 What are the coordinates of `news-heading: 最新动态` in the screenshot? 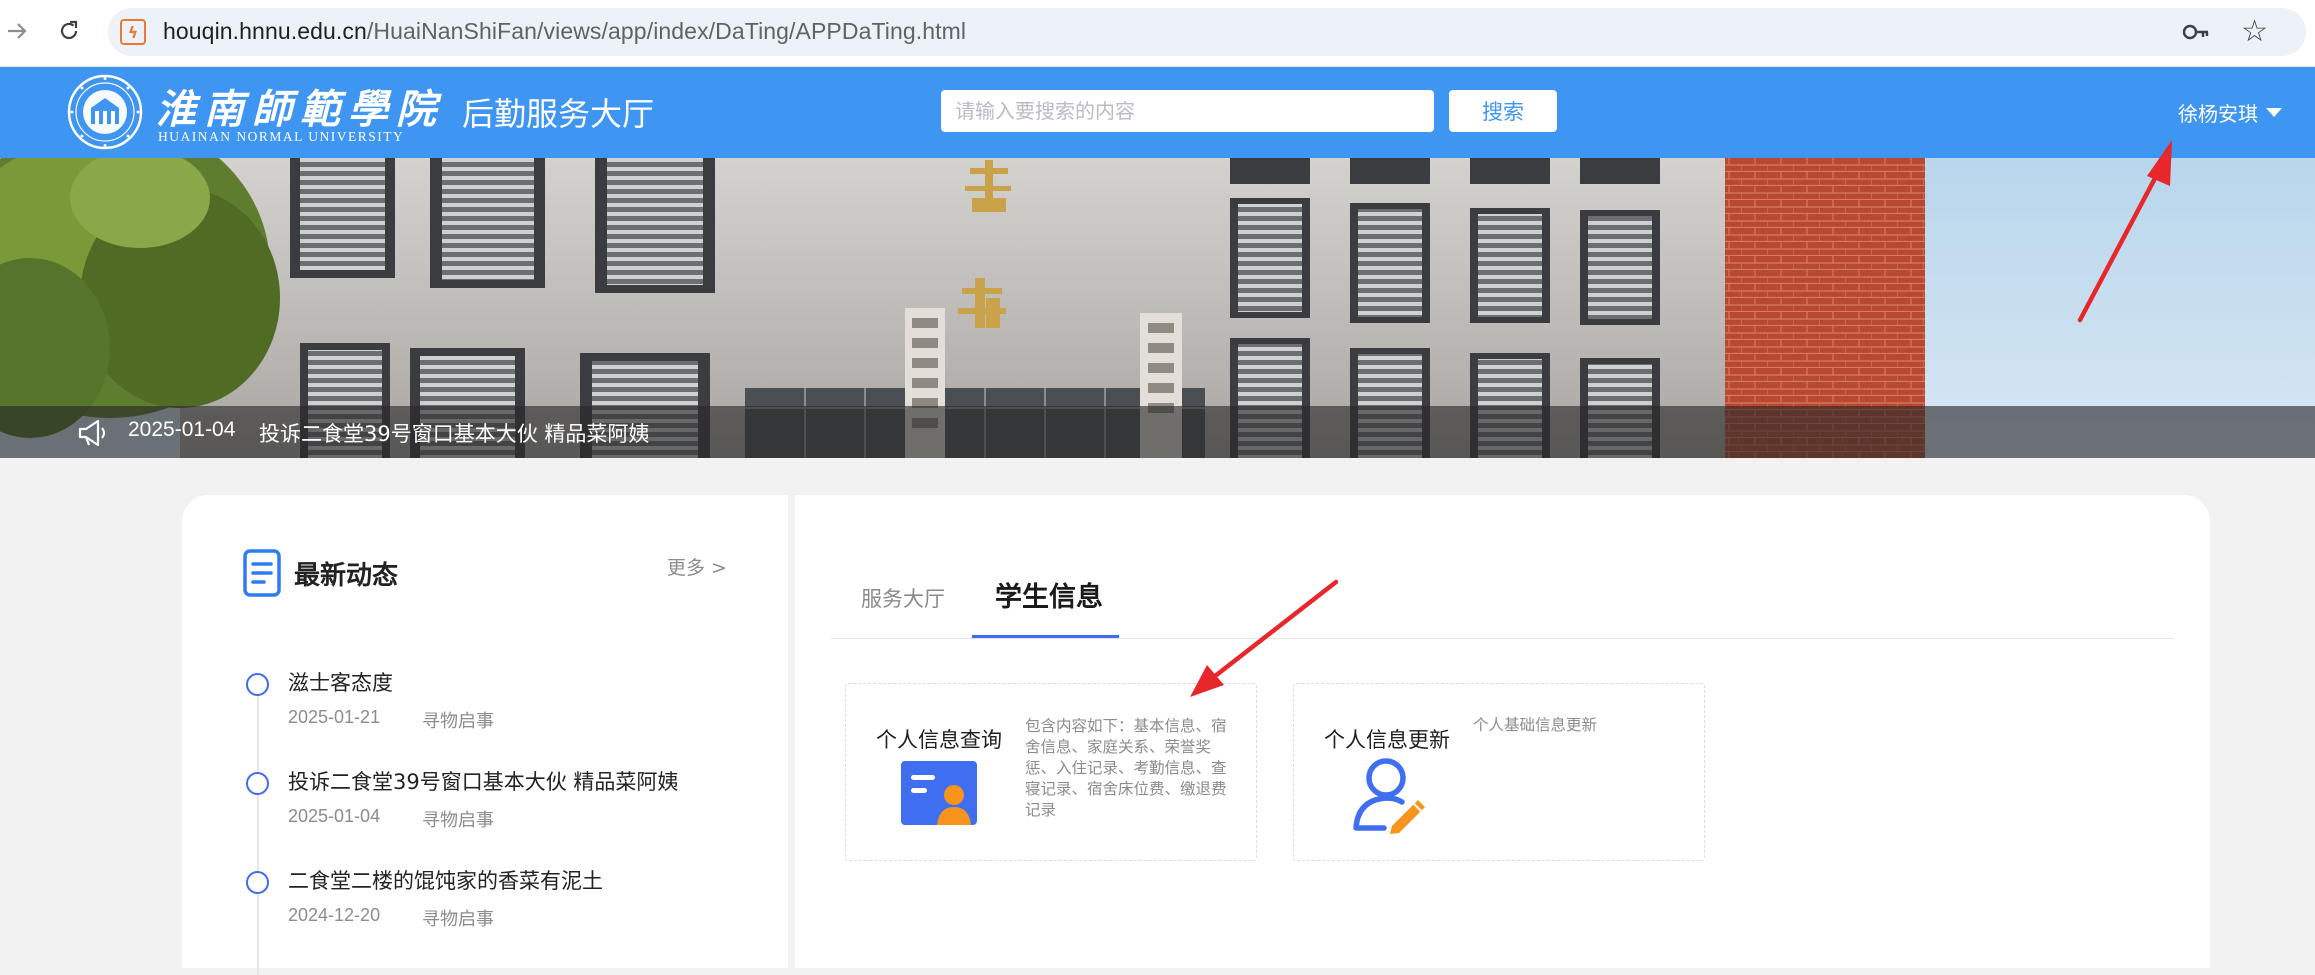 It's located at (346, 576).